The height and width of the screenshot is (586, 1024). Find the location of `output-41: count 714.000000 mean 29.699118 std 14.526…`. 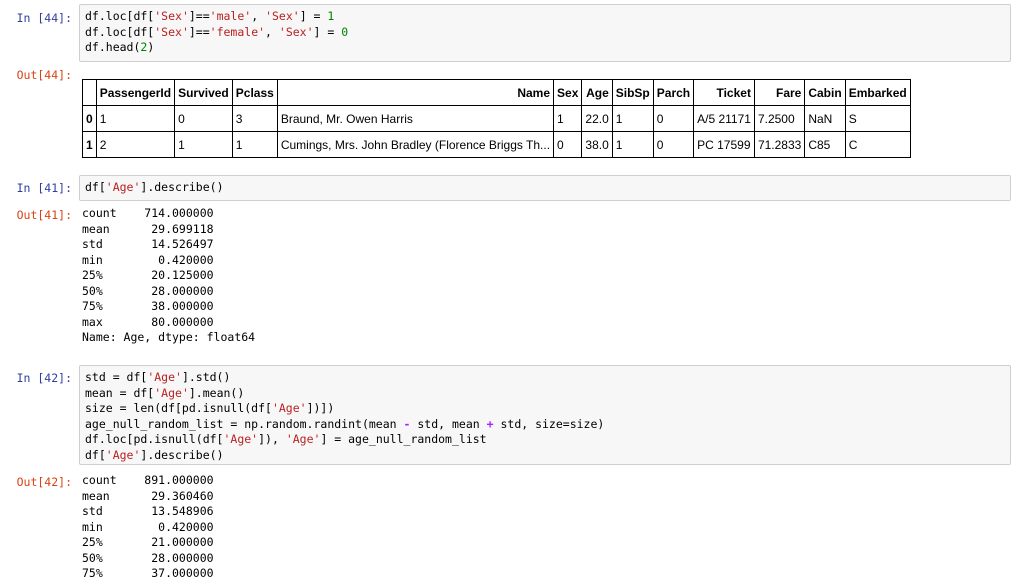

output-41: count 714.000000 mean 29.699118 std 14.526… is located at coordinates (168, 276).